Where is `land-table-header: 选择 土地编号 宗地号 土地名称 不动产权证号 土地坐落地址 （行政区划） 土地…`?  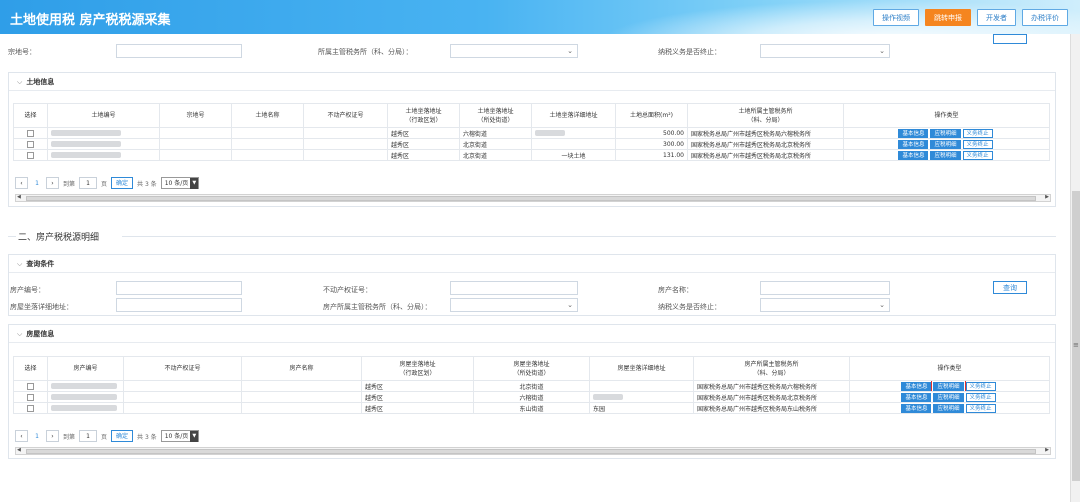
land-table-header: 选择 土地编号 宗地号 土地名称 不动产权证号 土地坐落地址 （行政区划） 土地… is located at coordinates (531, 115).